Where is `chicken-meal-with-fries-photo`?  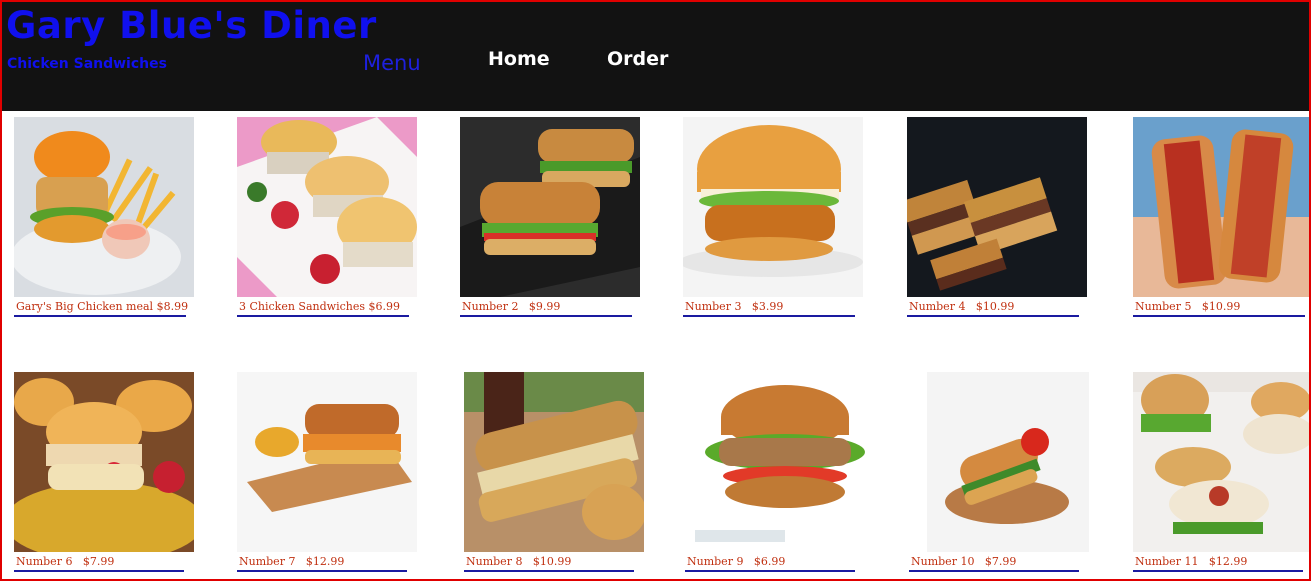 chicken-meal-with-fries-photo is located at coordinates (104, 207).